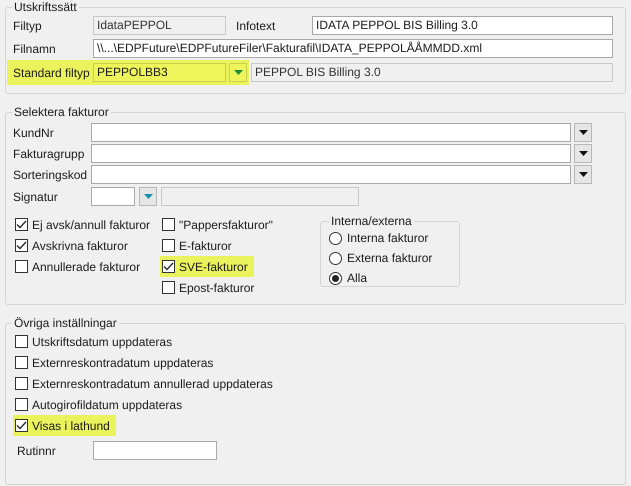  I want to click on radio-label: Interna fakturor, so click(387, 238).